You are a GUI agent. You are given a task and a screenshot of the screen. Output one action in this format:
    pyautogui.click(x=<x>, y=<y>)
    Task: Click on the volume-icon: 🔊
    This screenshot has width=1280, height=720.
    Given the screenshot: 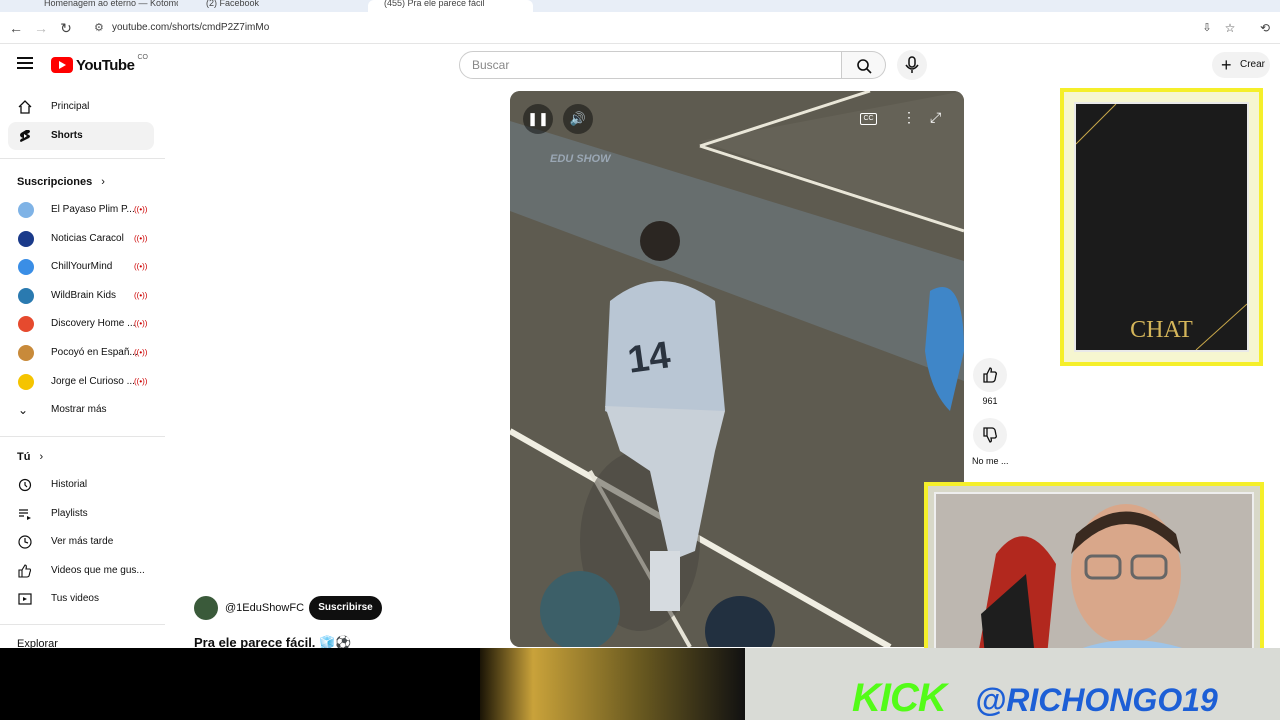 What is the action you would take?
    pyautogui.click(x=578, y=118)
    